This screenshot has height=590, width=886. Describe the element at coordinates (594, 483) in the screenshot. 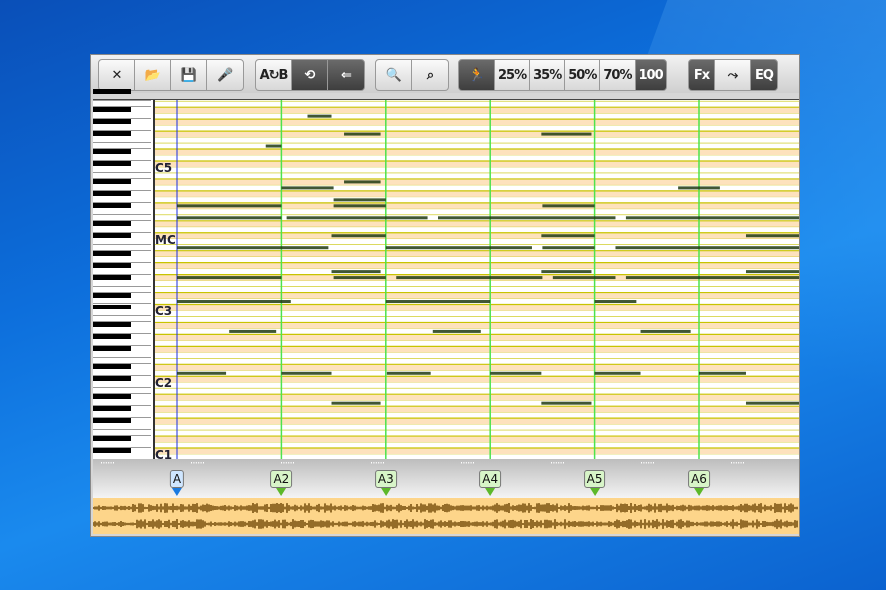

I see `marker-a5: A5` at that location.